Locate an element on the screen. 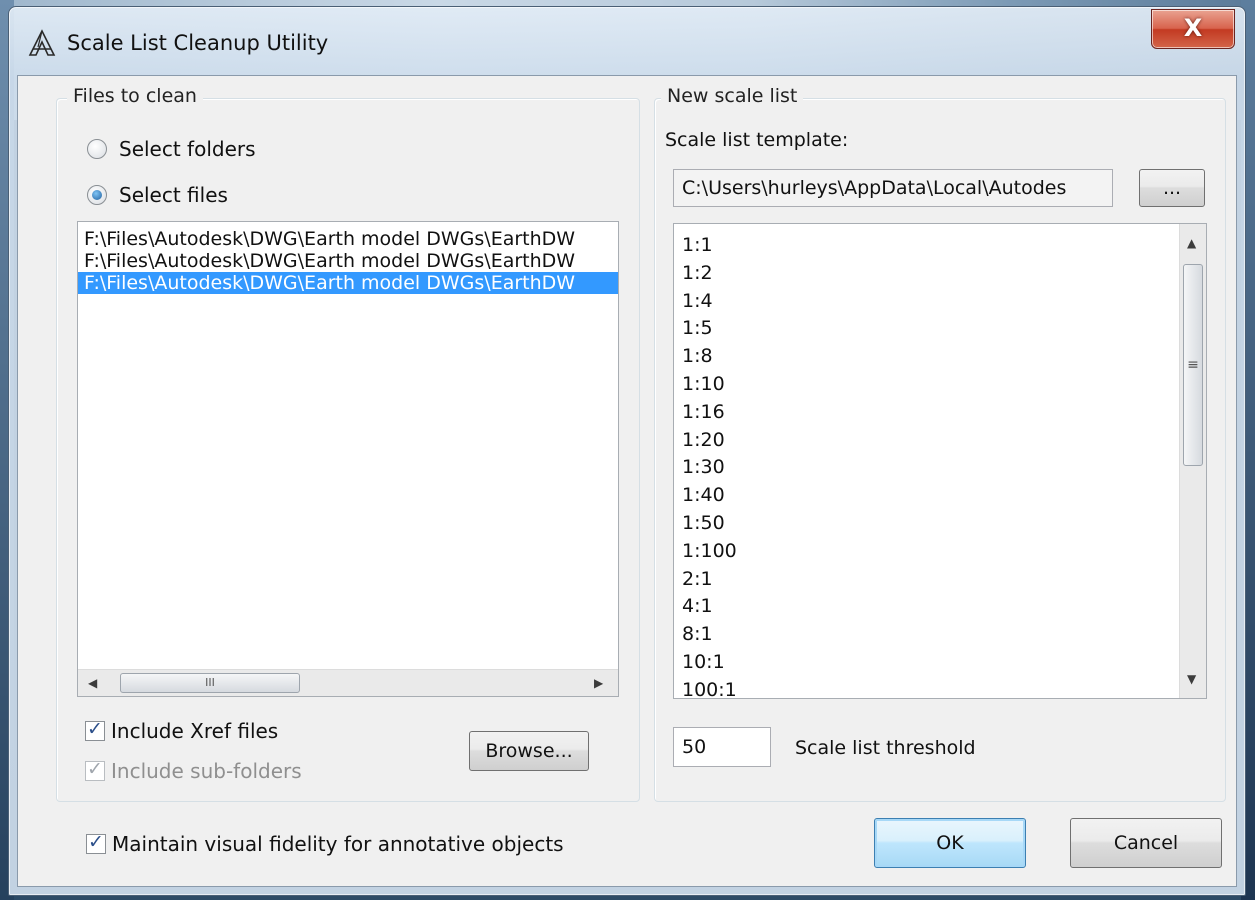  scrollbar-thumb: ≡ is located at coordinates (1193, 365).